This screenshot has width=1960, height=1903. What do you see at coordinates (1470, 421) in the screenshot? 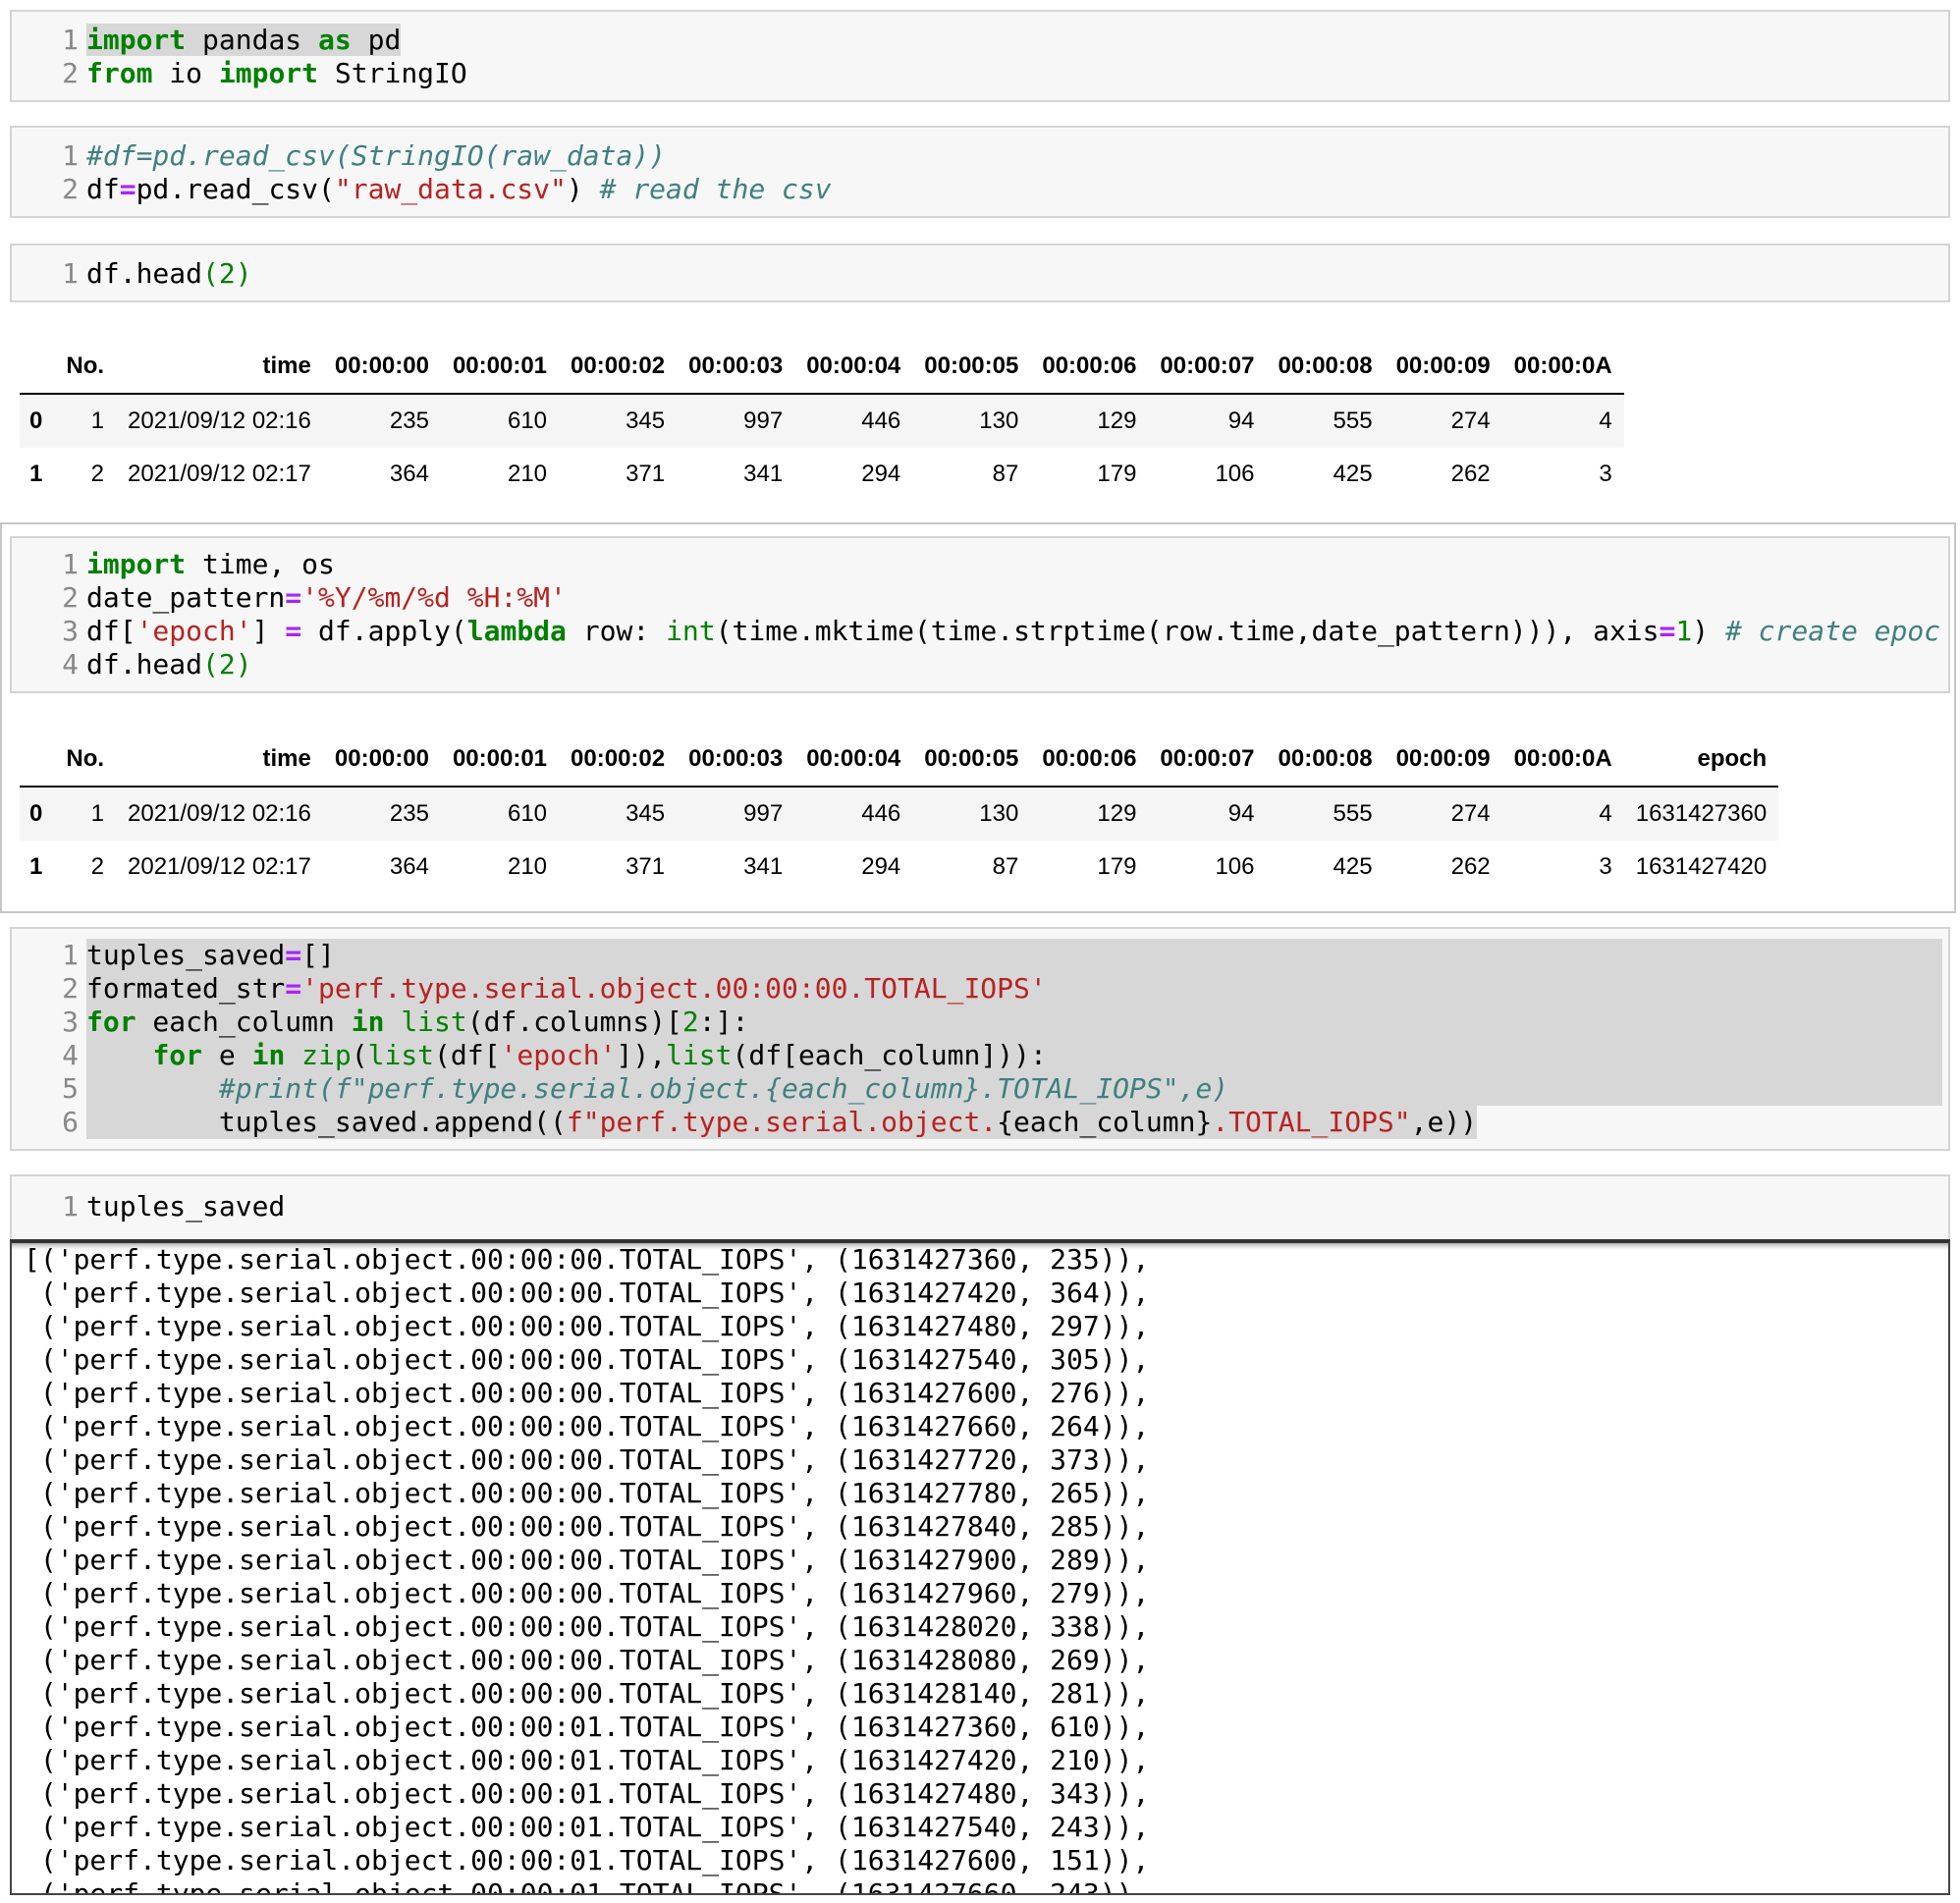
I see `table-cell: 274` at bounding box center [1470, 421].